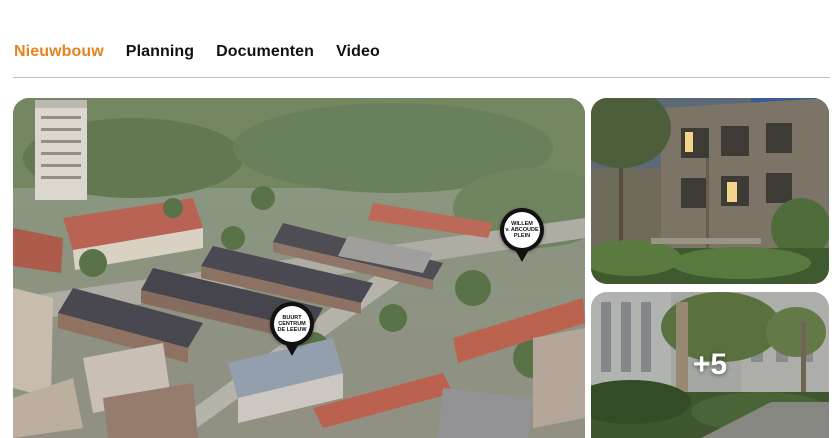 The width and height of the screenshot is (840, 438). What do you see at coordinates (292, 324) in the screenshot?
I see `marker-label: BUURT CENTRUM DE LEEUW` at bounding box center [292, 324].